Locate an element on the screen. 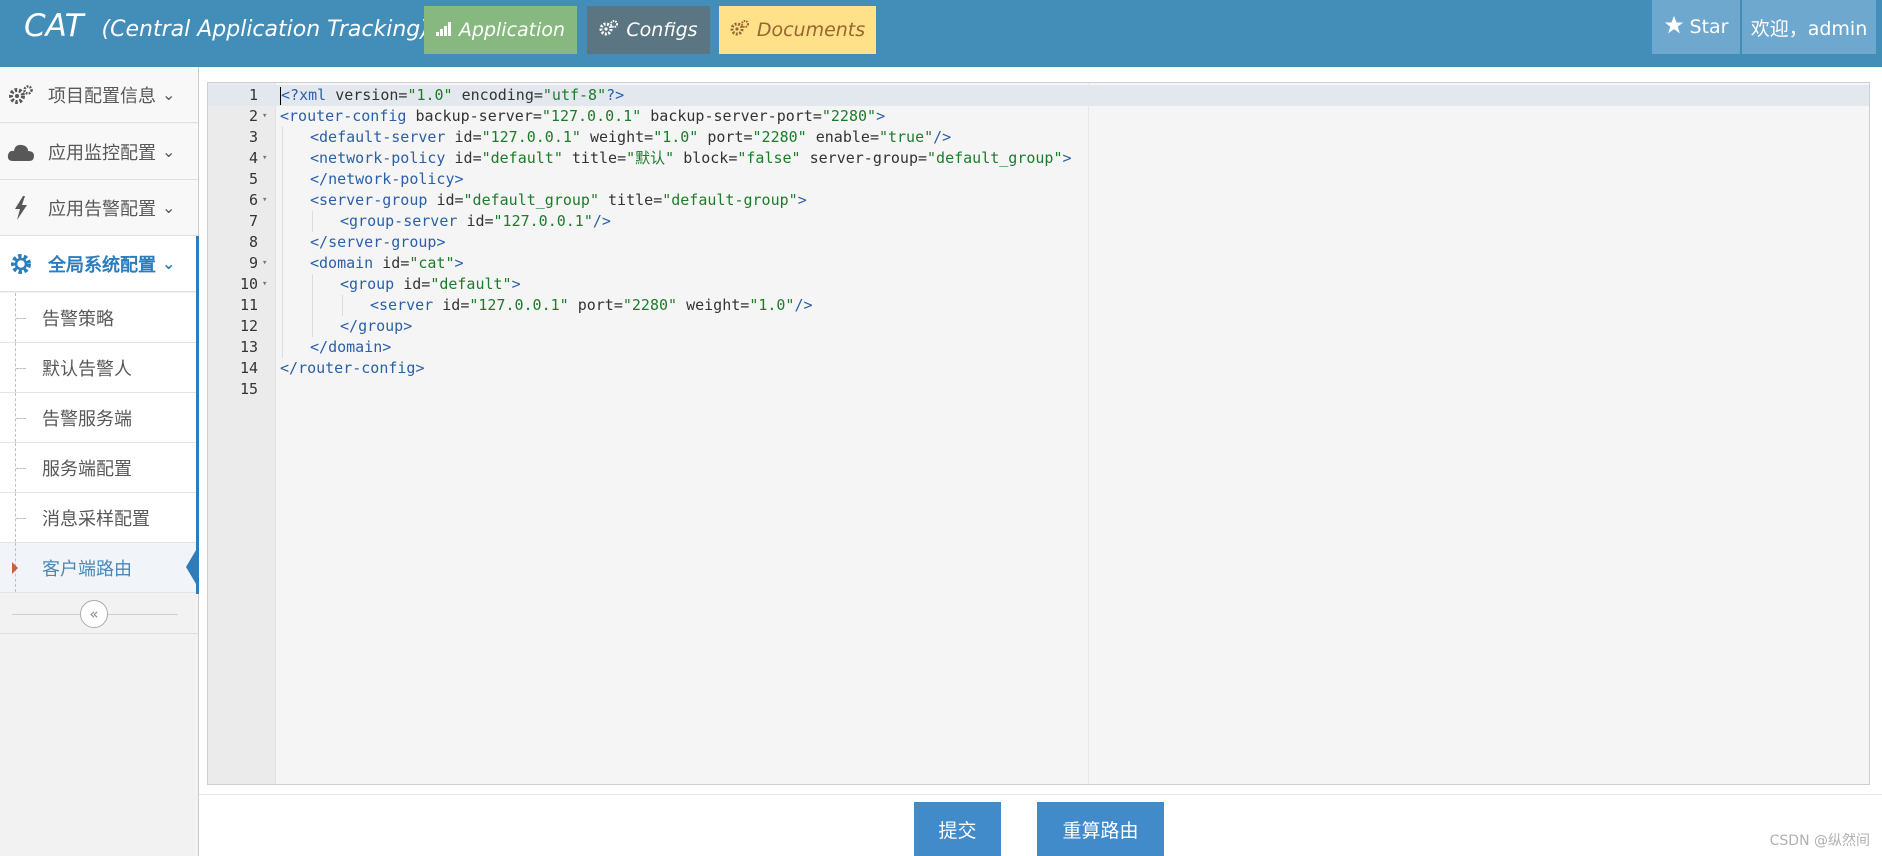 The image size is (1882, 856). code-text: <group id="default"> is located at coordinates (430, 284).